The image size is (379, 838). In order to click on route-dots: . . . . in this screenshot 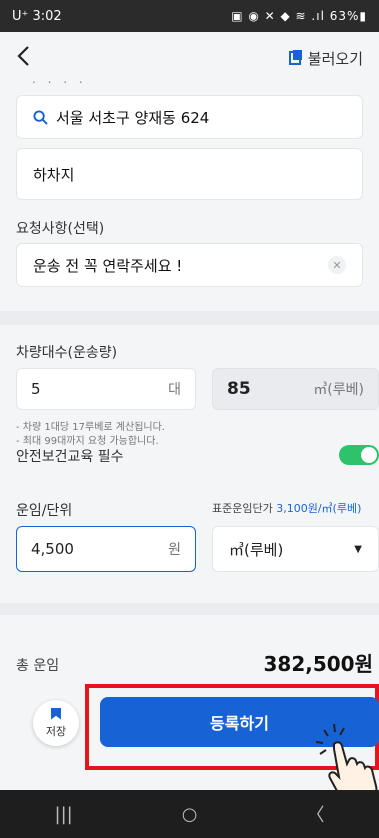, I will do `click(59, 79)`.